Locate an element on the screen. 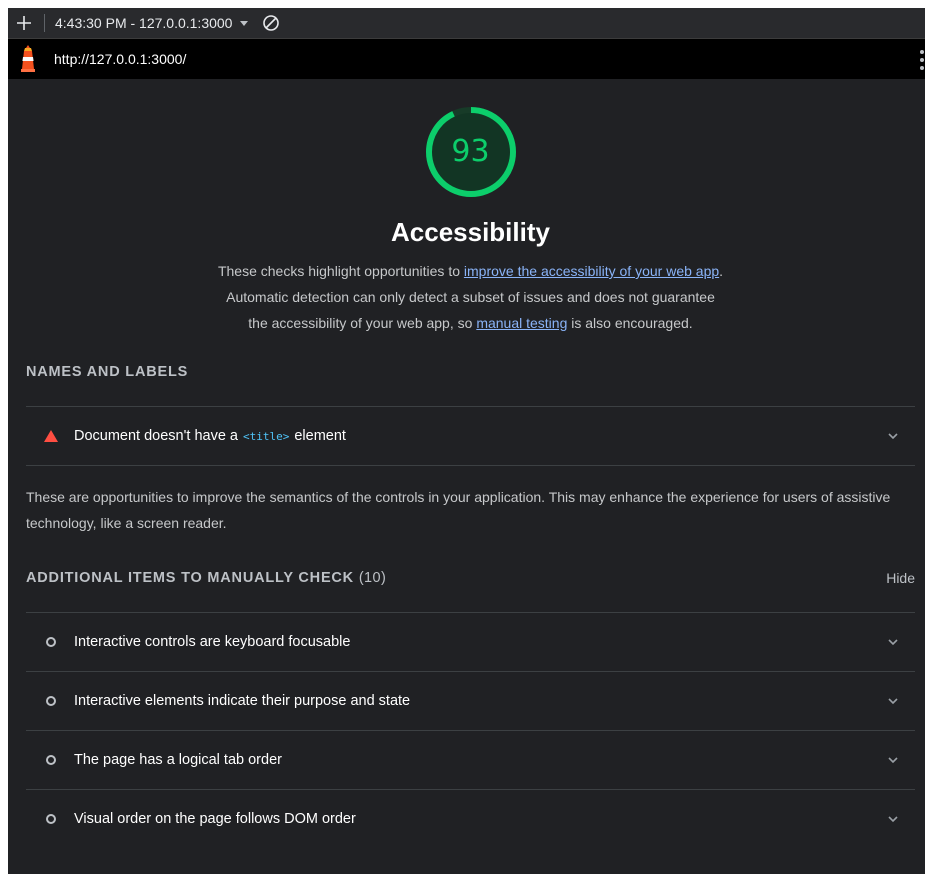  group-title: NAMES AND LABELS is located at coordinates (107, 372).